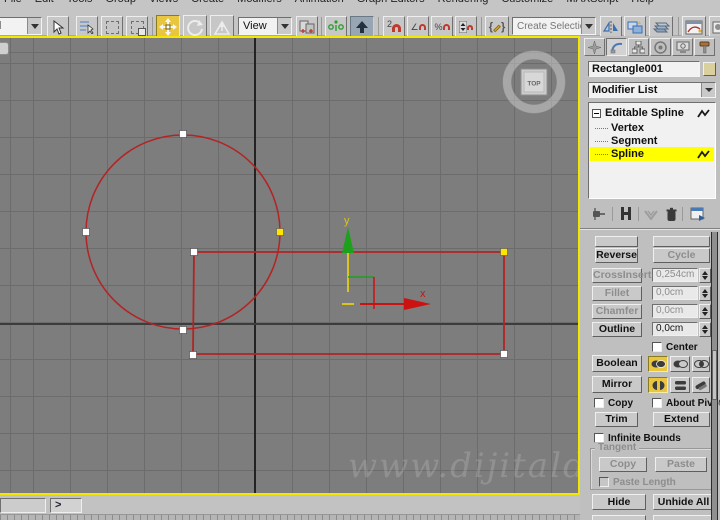 This screenshot has height=520, width=720. I want to click on tab-modify, so click(616, 47).